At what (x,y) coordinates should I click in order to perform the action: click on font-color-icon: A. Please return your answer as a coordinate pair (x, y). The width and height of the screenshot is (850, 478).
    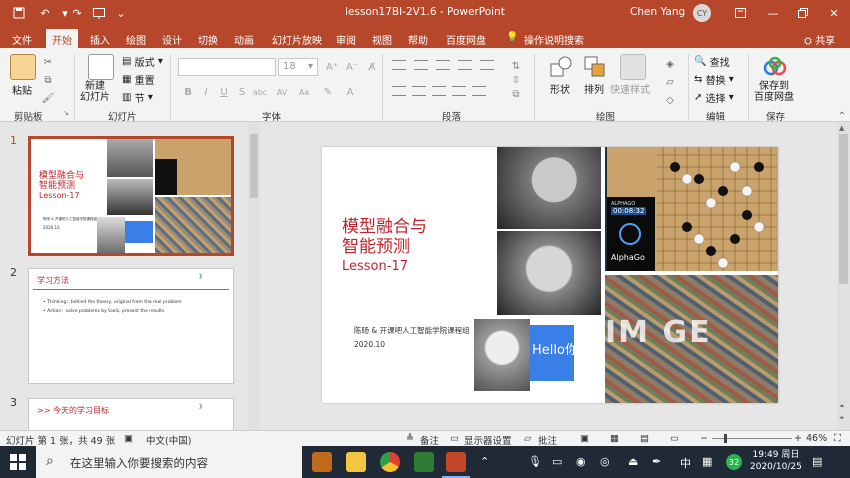
    Looking at the image, I should click on (350, 92).